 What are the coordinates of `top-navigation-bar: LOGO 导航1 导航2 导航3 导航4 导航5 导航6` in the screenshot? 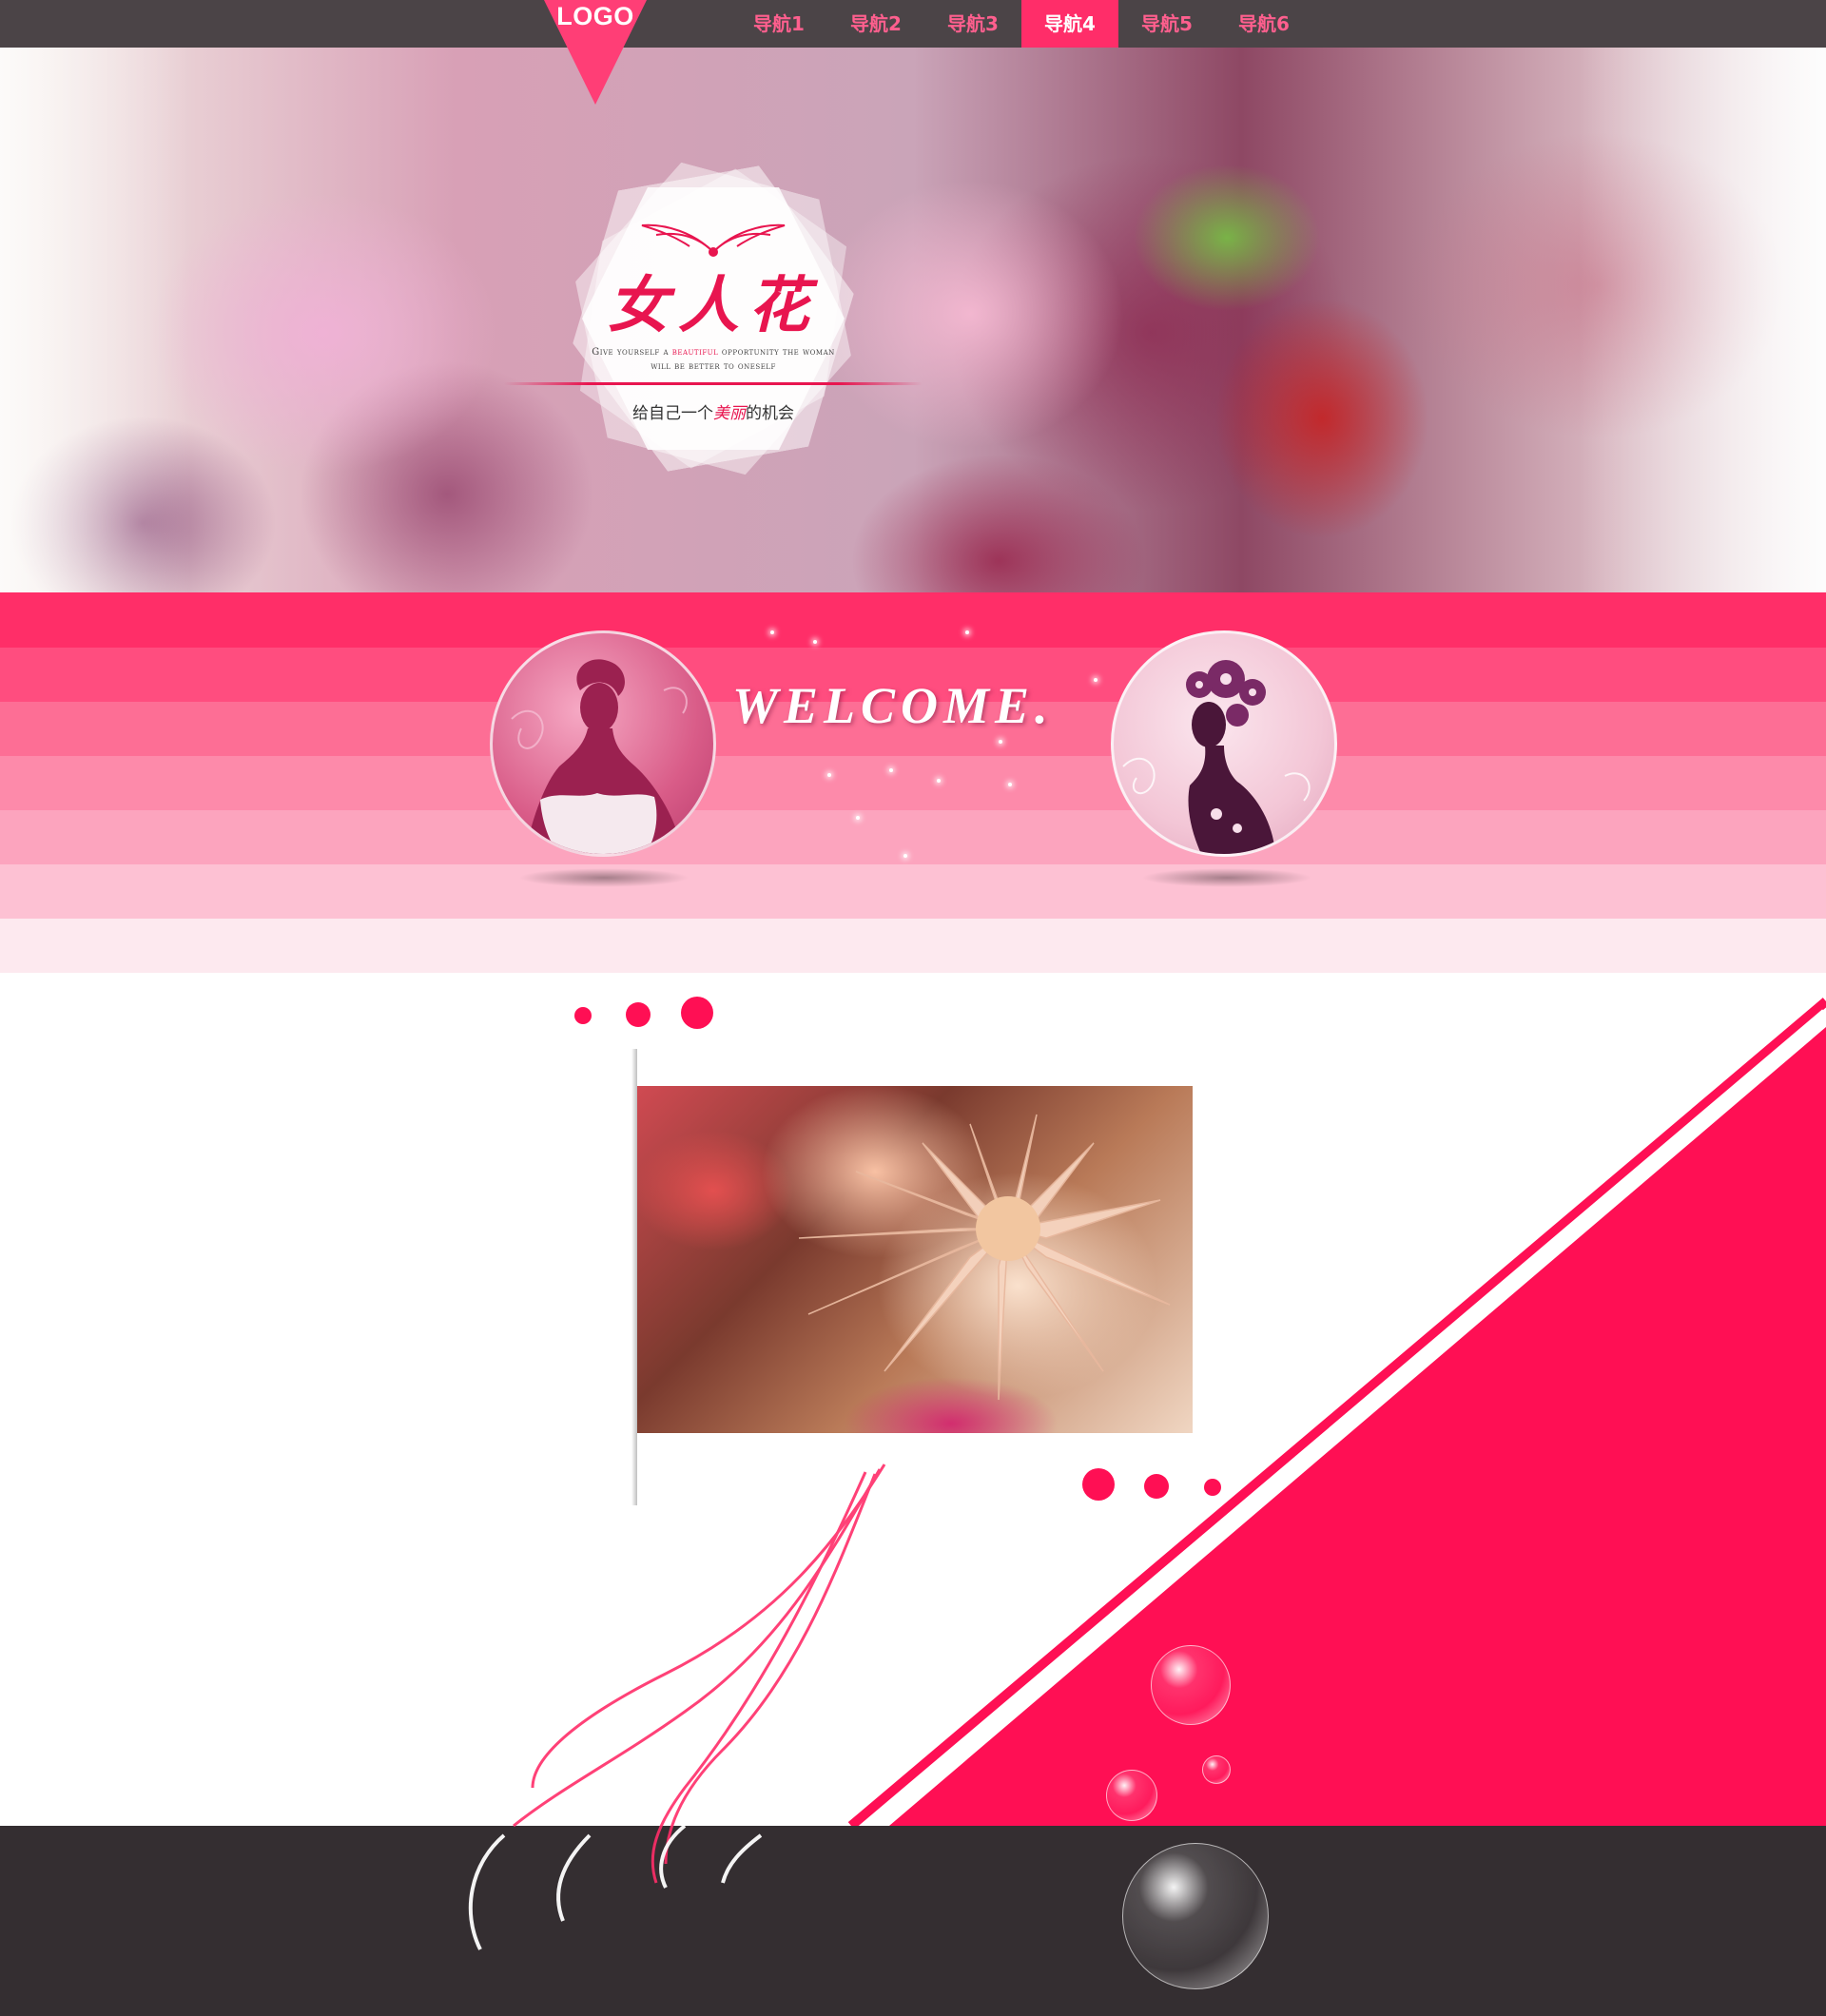 It's located at (913, 52).